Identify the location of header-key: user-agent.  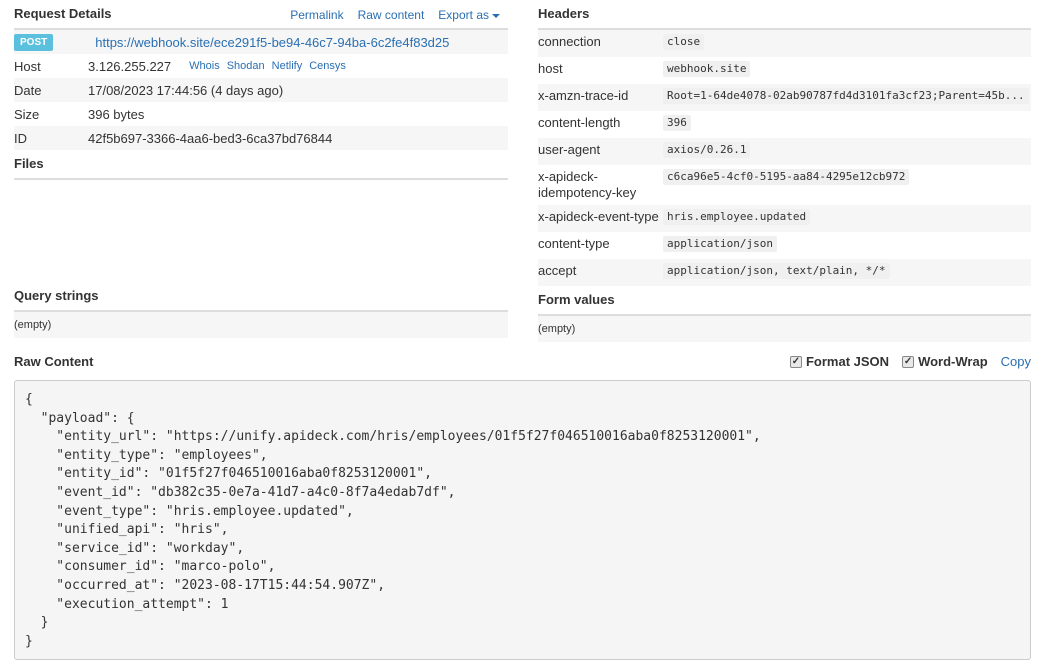
(569, 149).